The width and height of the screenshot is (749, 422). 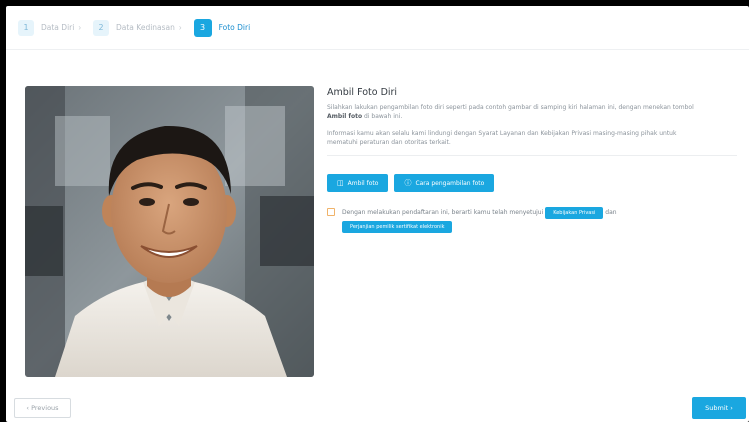 I want to click on step-label: Foto Diri, so click(x=234, y=27).